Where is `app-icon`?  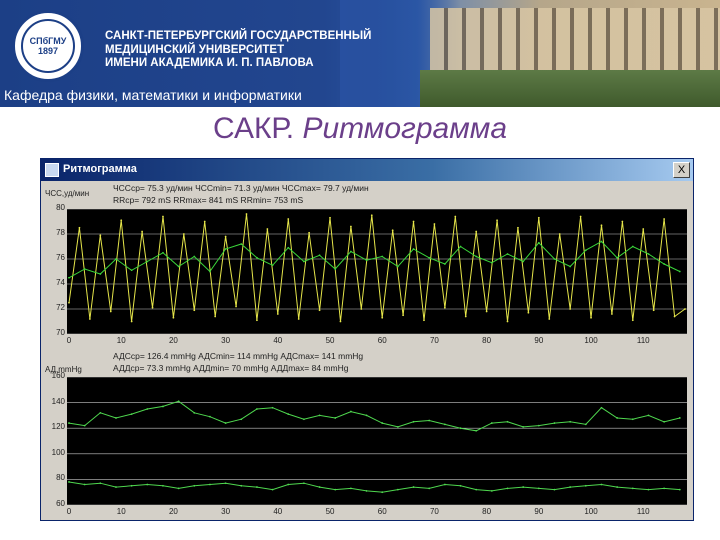
app-icon is located at coordinates (52, 170).